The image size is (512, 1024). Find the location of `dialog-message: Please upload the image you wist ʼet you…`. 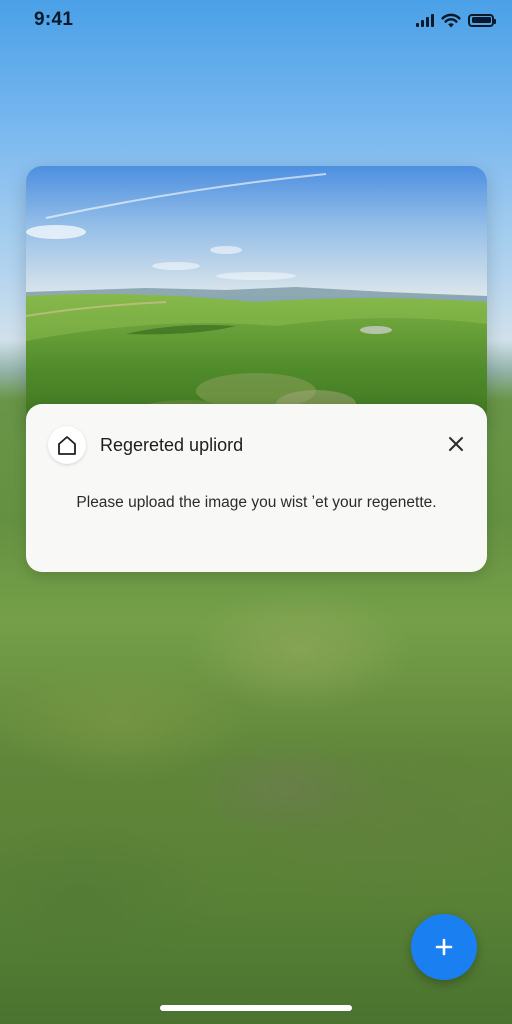

dialog-message: Please upload the image you wist ʼet you… is located at coordinates (256, 502).